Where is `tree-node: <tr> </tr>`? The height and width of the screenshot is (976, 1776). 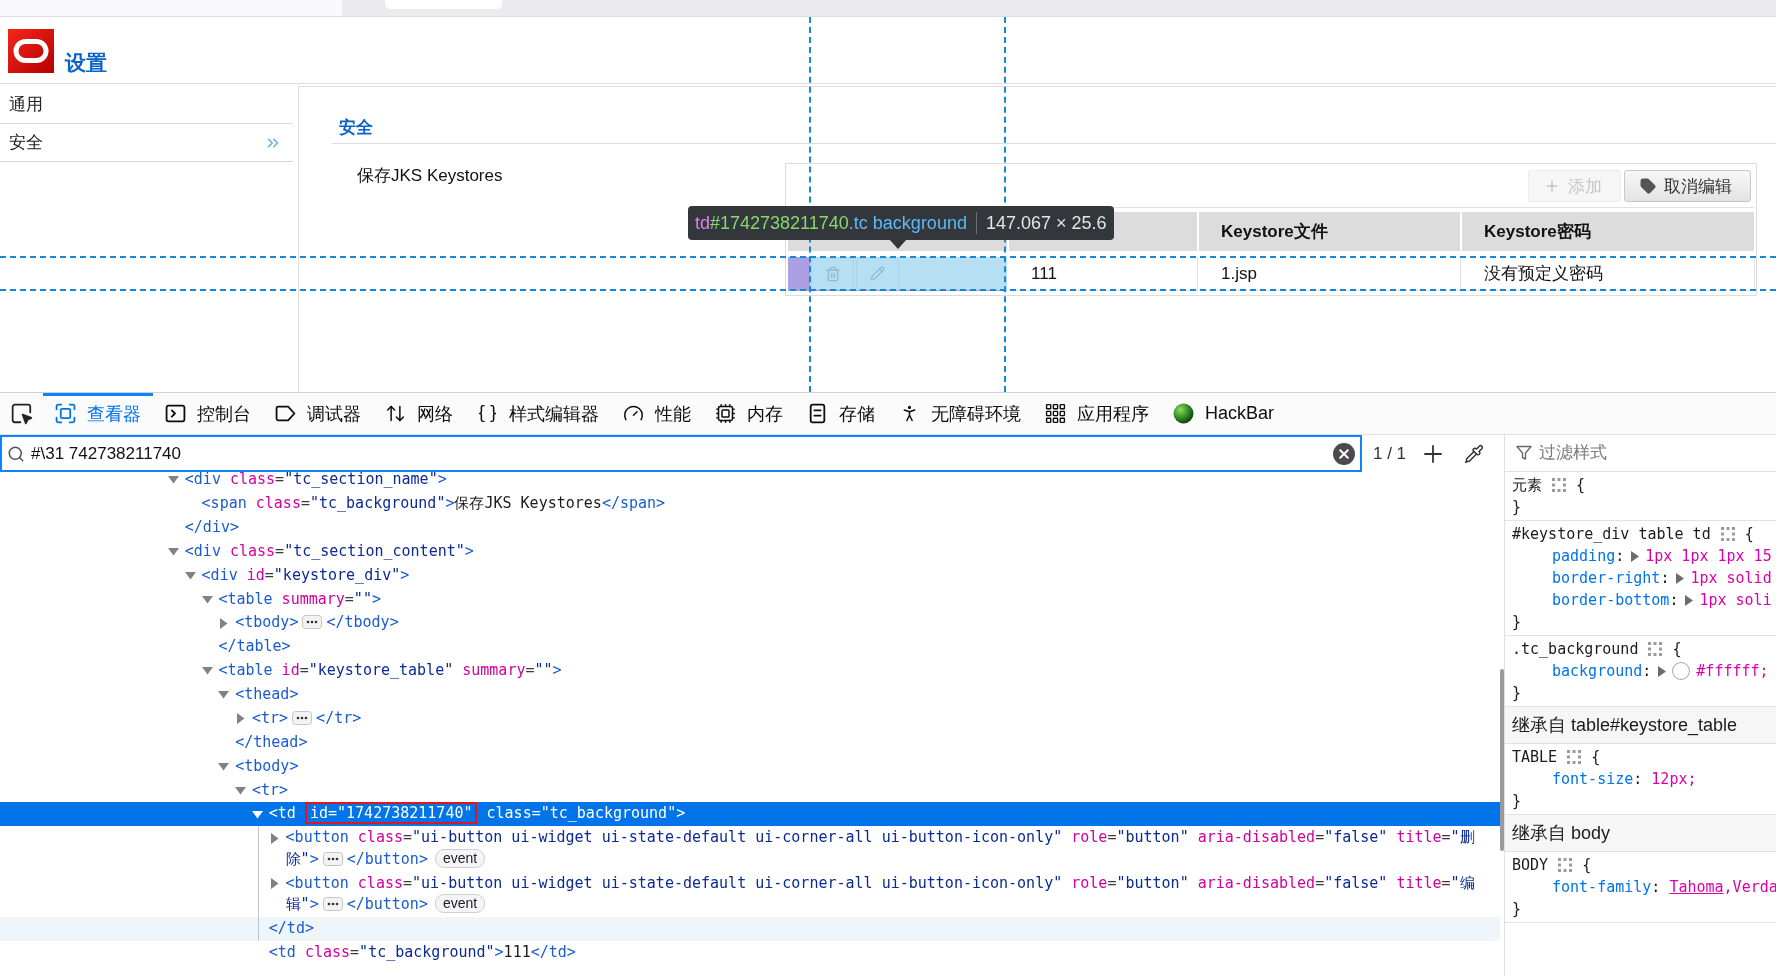
tree-node: <tr> </tr> is located at coordinates (750, 718).